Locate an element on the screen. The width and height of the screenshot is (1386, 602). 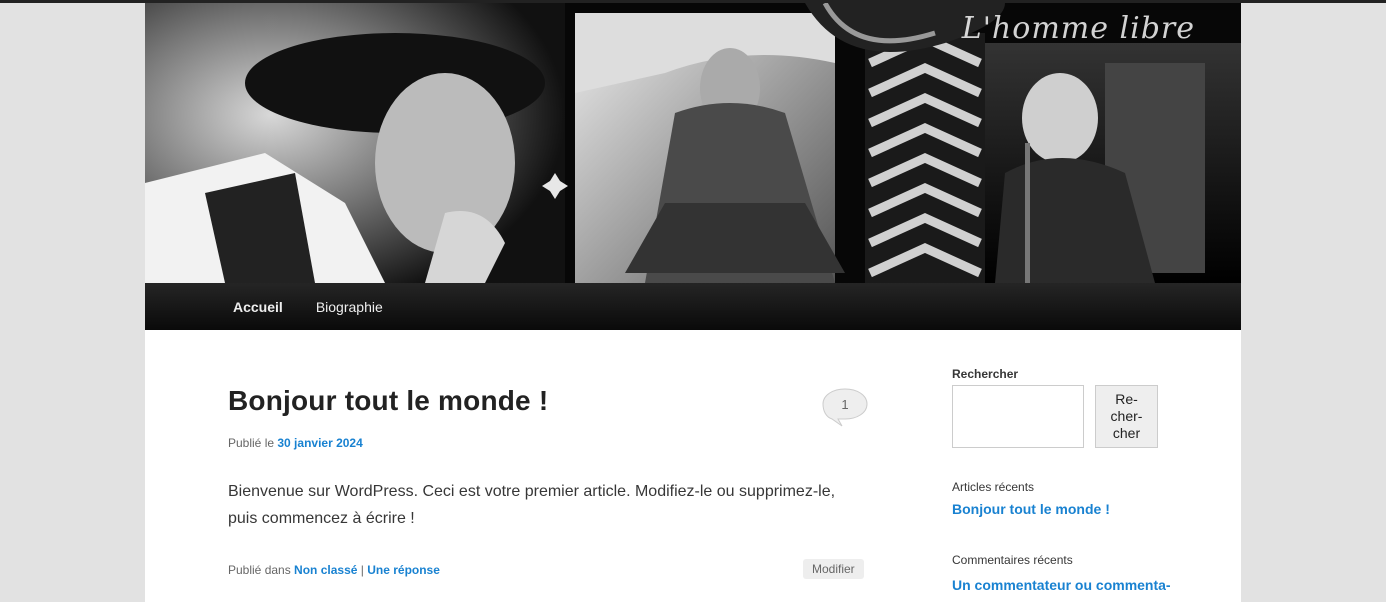
nav-item-biographie: Biographie is located at coordinates (349, 307).